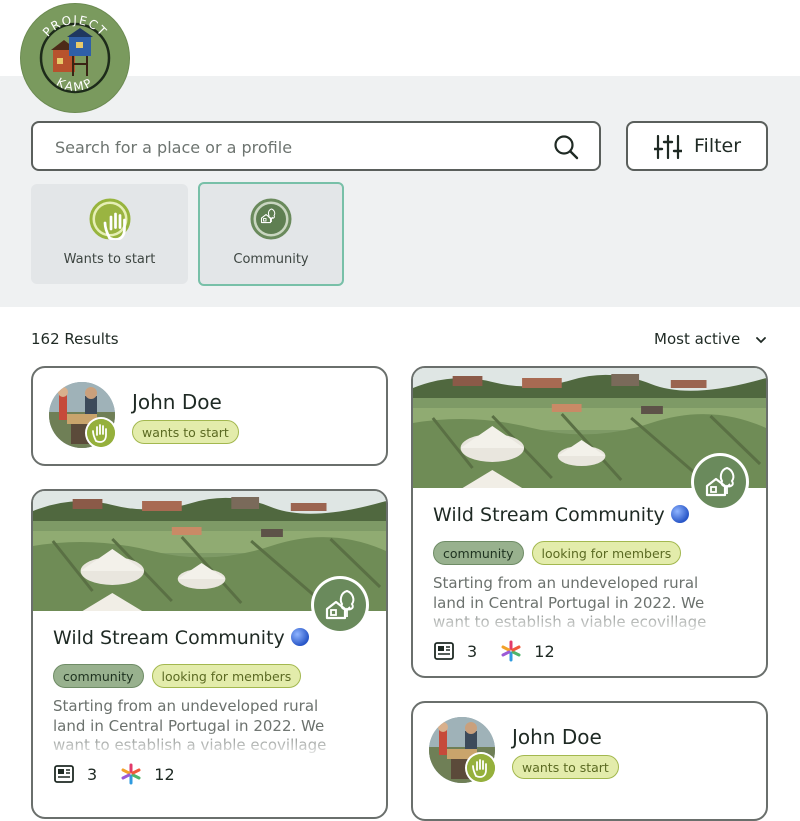 The image size is (800, 821). I want to click on category-community: Community, so click(271, 234).